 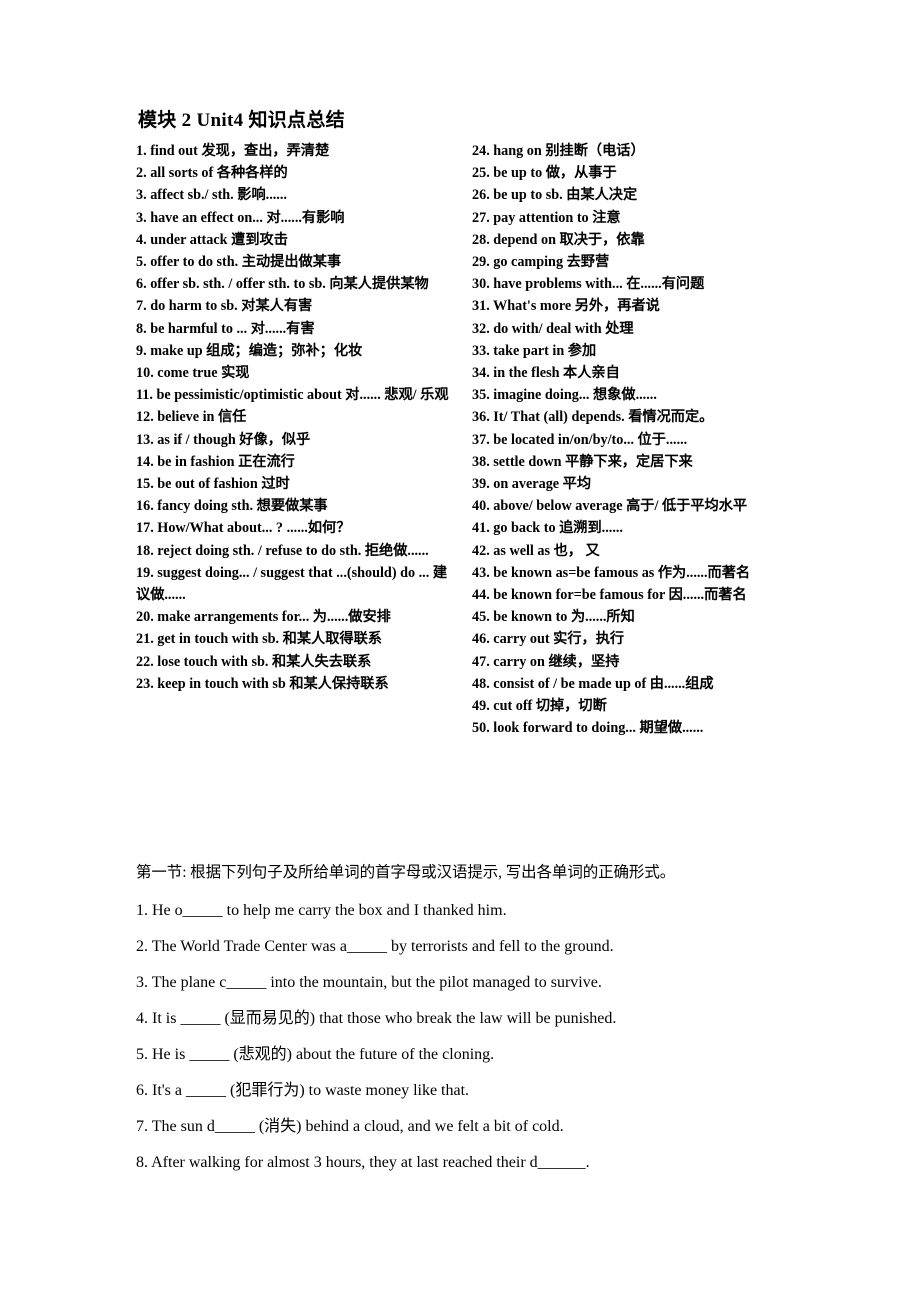 What do you see at coordinates (275, 439) in the screenshot?
I see `vocabulary-item-chinese: 好像，似乎` at bounding box center [275, 439].